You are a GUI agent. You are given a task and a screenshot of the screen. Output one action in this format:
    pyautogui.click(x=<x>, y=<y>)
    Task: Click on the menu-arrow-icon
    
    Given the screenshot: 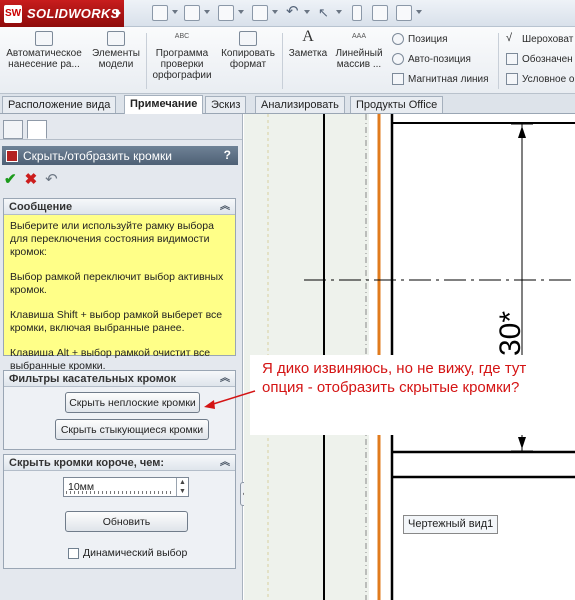 What is the action you would take?
    pyautogui.click(x=118, y=13)
    